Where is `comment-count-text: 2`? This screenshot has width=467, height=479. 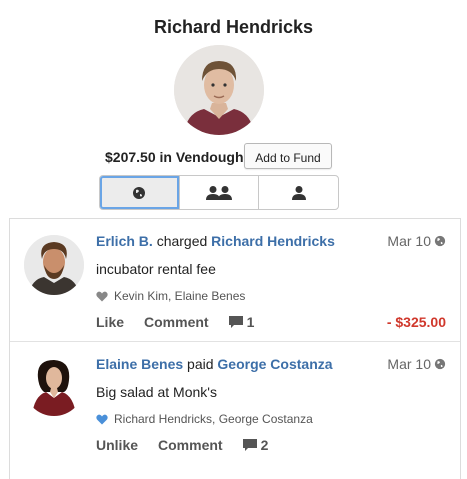
comment-count-text: 2 is located at coordinates (264, 445).